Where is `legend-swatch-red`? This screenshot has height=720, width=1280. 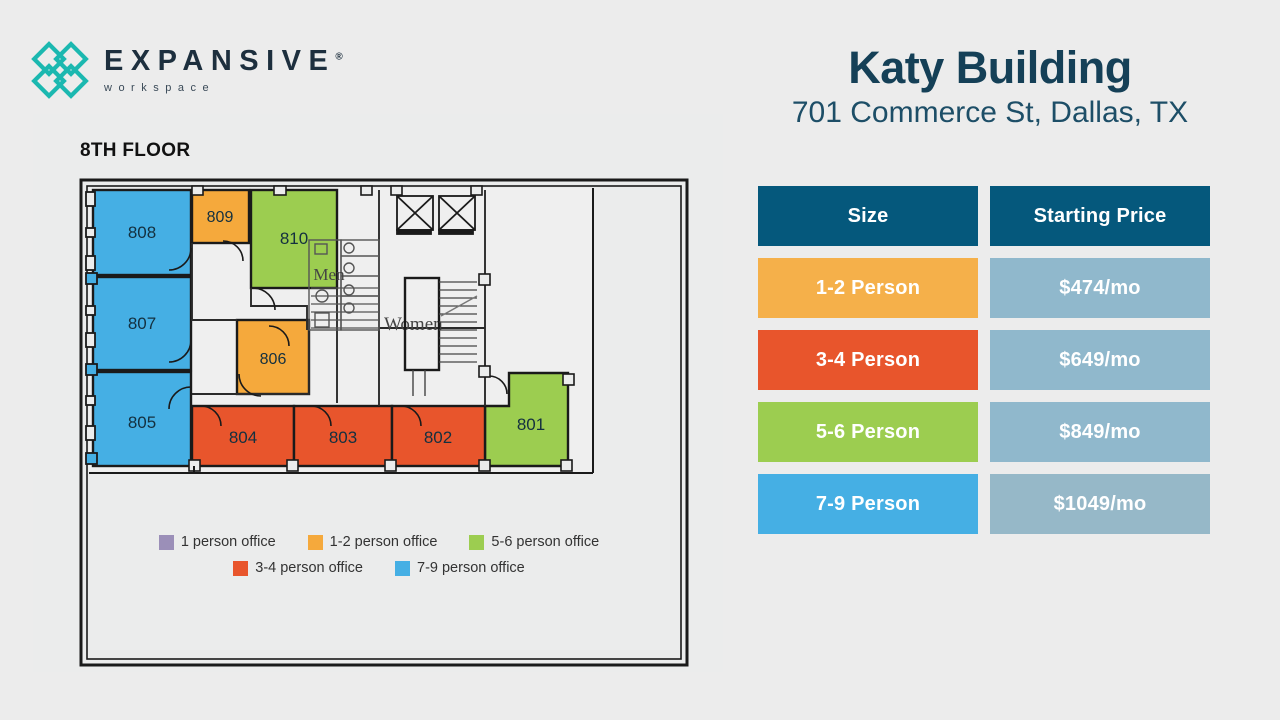 legend-swatch-red is located at coordinates (241, 568).